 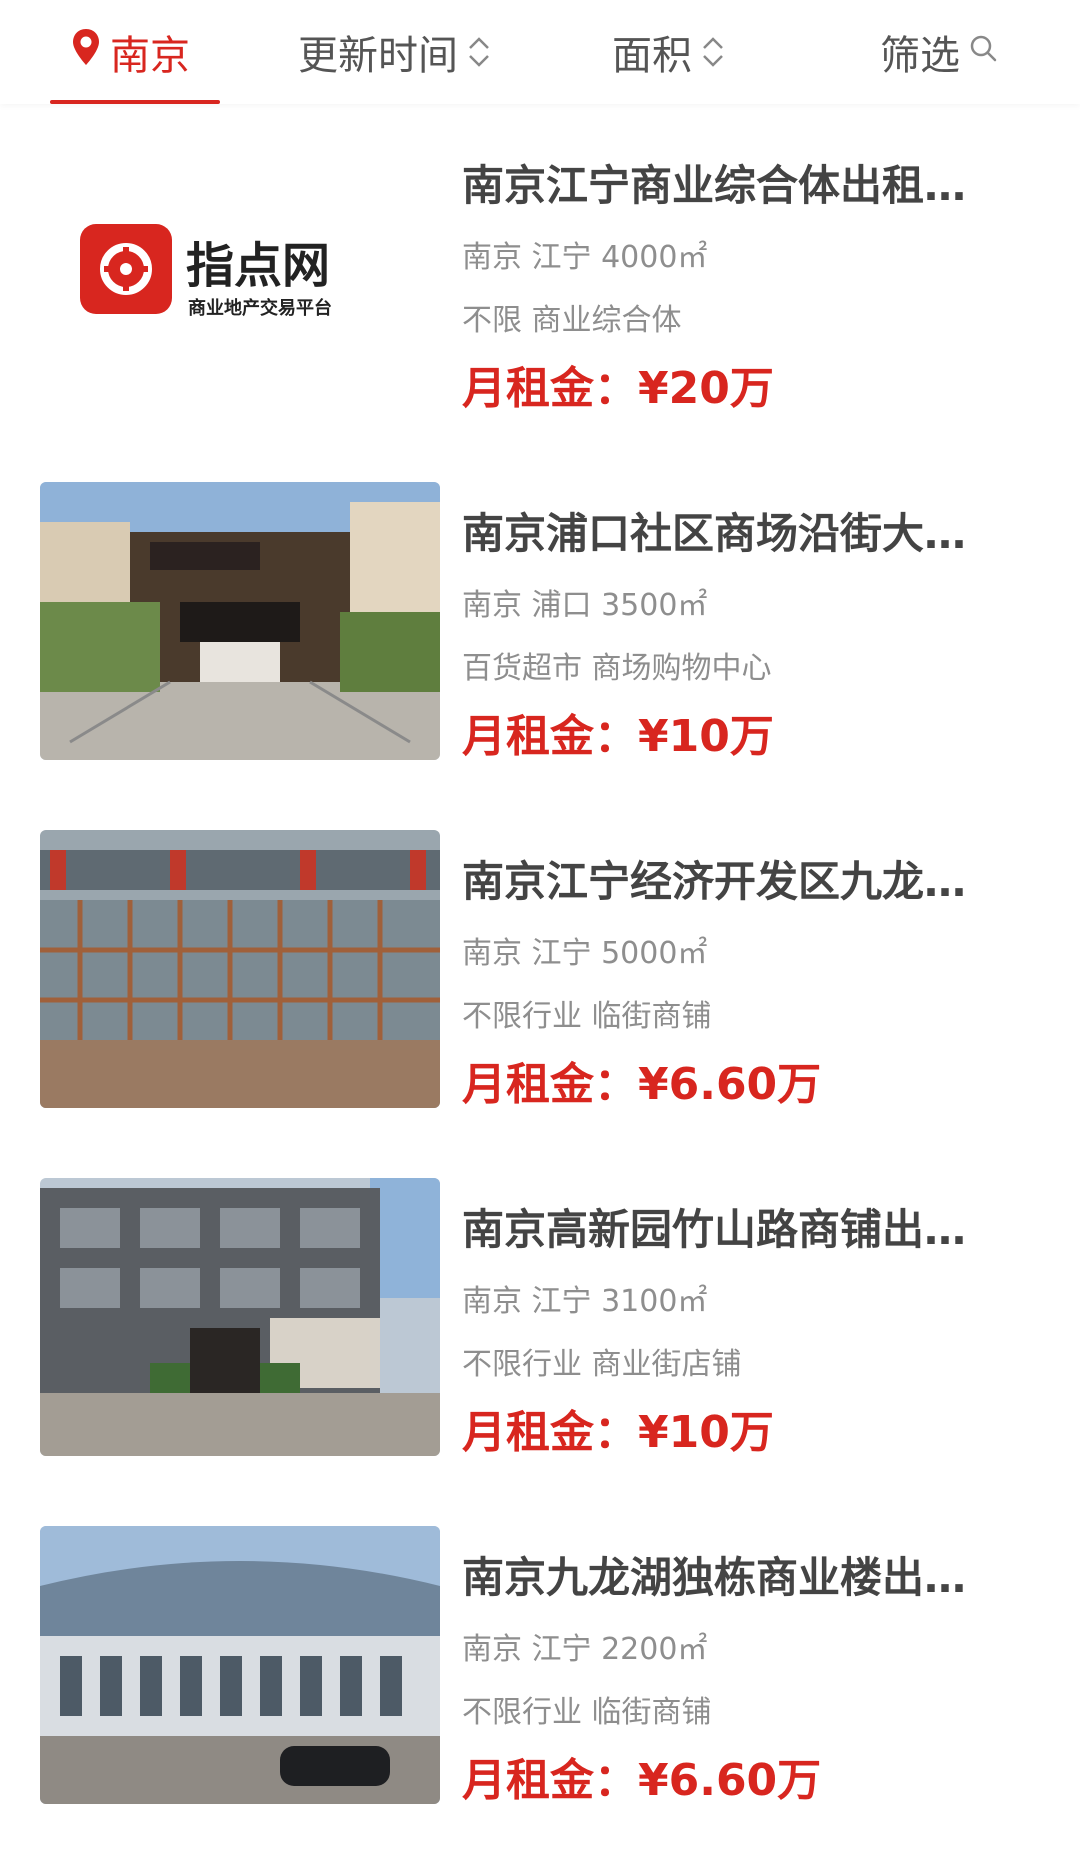 I want to click on location-pin-icon, so click(x=86, y=52).